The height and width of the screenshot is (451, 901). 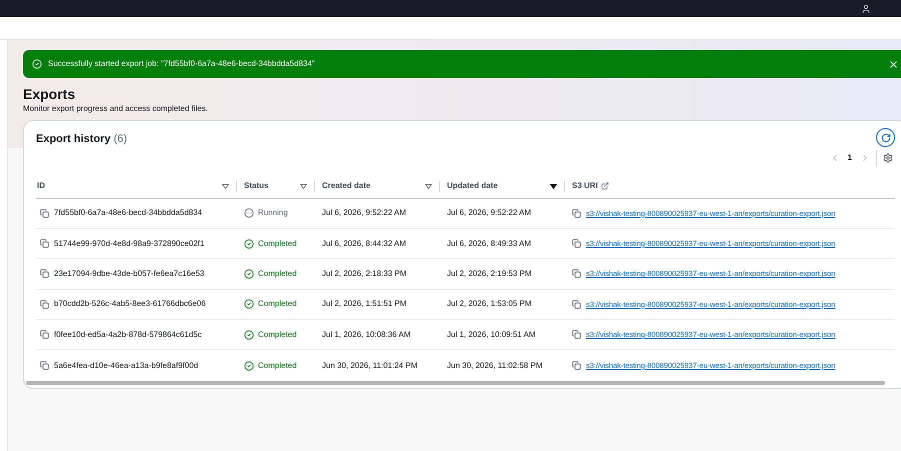 I want to click on export-id: 51744e99-970d-4e8d-98a9-372890ce02f1, so click(x=129, y=244).